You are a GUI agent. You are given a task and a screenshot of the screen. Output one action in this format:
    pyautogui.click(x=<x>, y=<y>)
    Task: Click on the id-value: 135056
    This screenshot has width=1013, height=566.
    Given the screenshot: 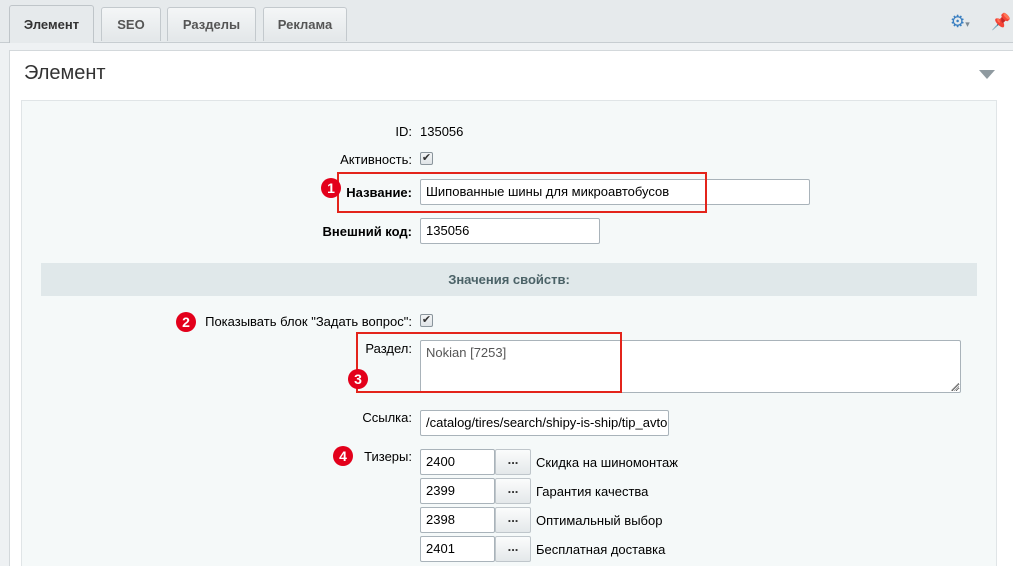 What is the action you would take?
    pyautogui.click(x=442, y=131)
    